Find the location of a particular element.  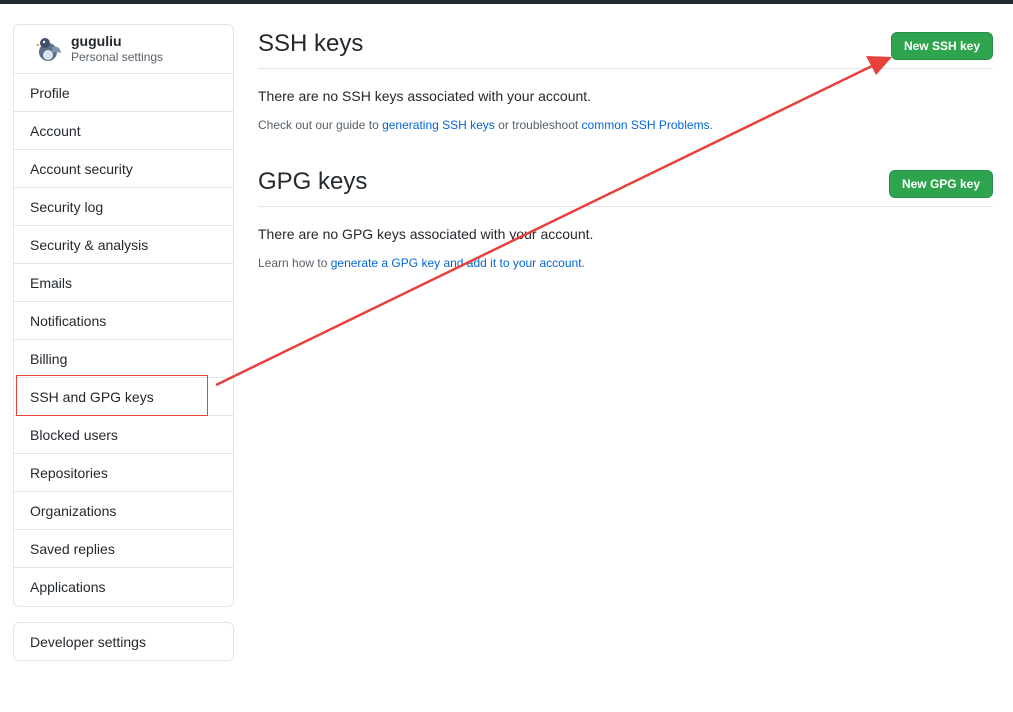

sidebar-item-billing: Billing is located at coordinates (123, 359).